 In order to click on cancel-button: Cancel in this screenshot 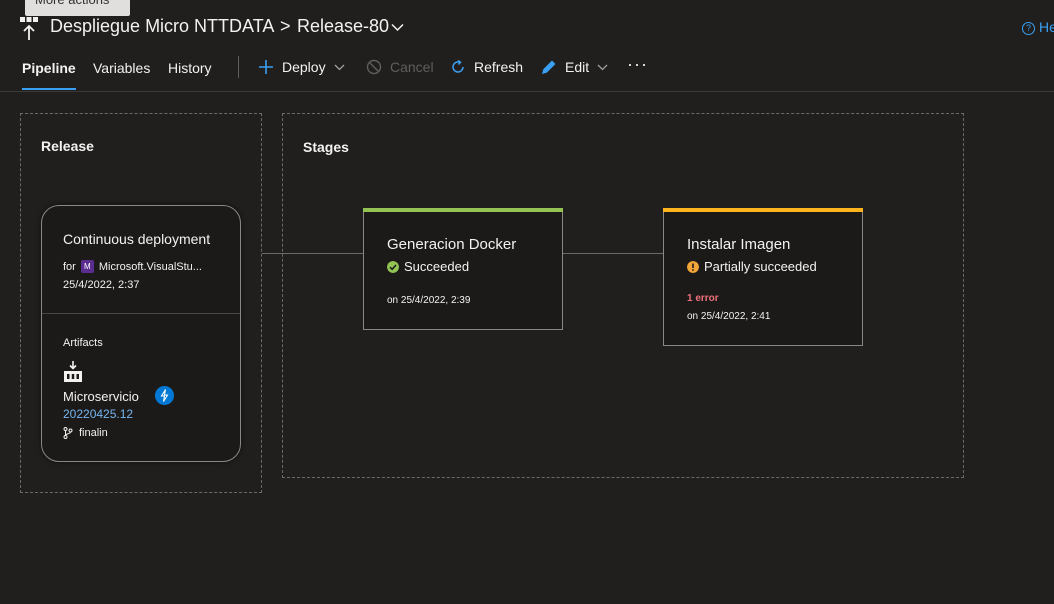, I will do `click(400, 67)`.